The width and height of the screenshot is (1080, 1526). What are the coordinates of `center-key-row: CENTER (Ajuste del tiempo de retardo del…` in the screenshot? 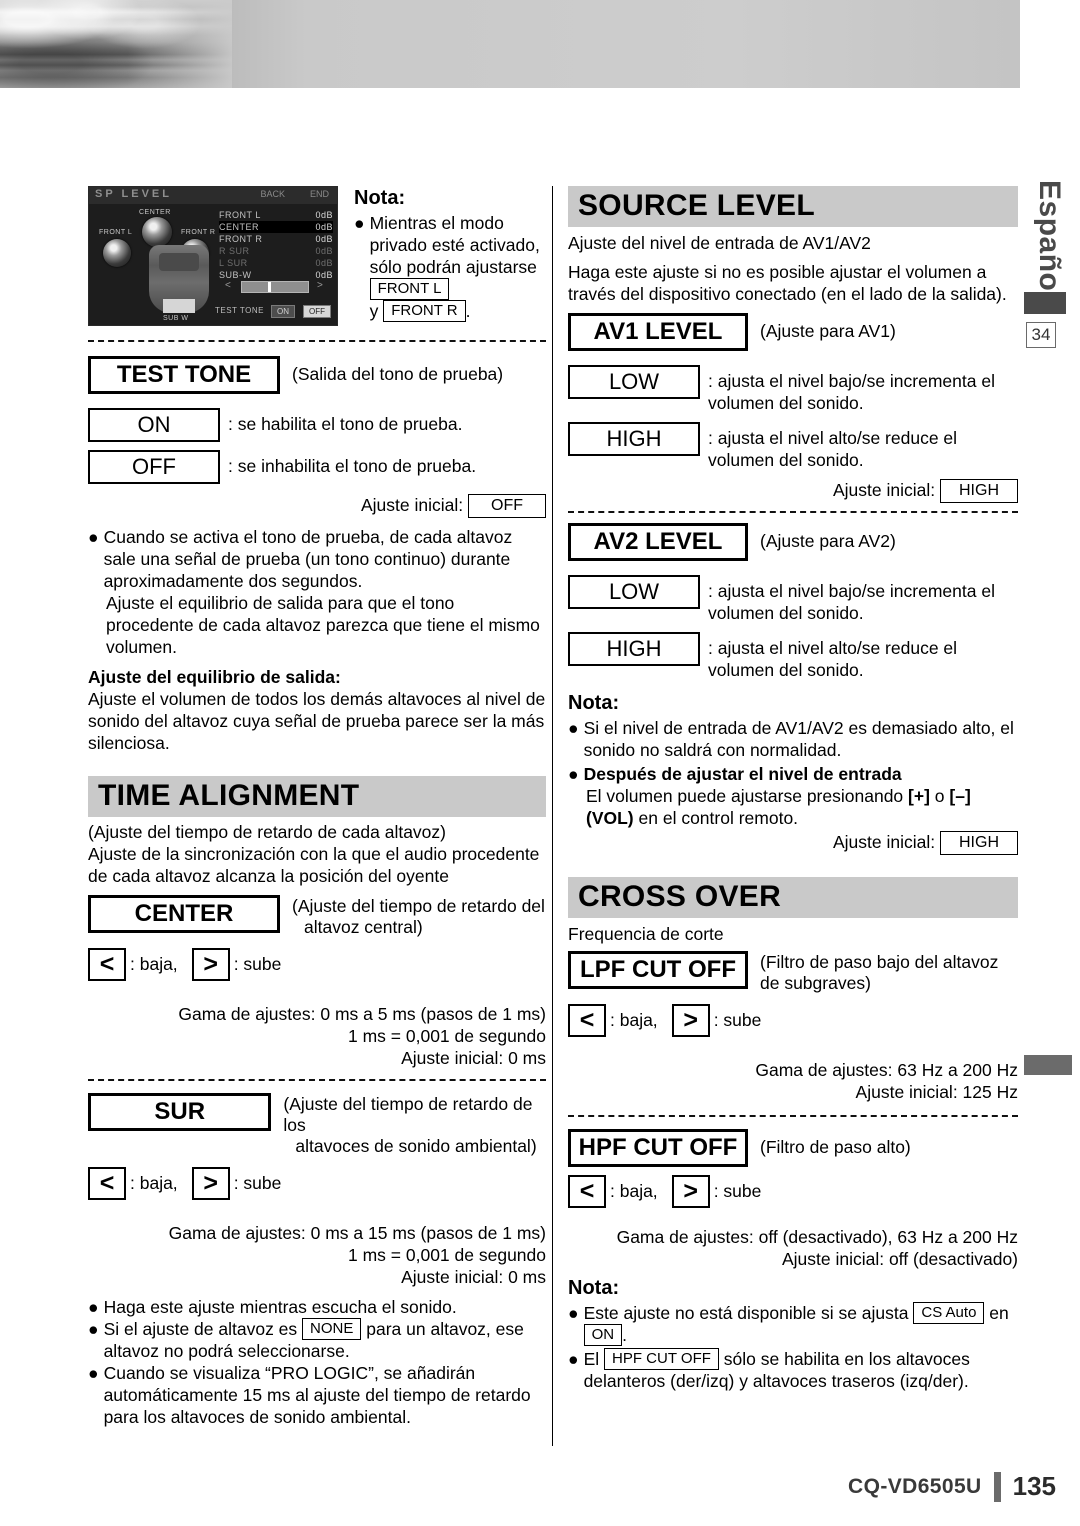 It's located at (317, 916).